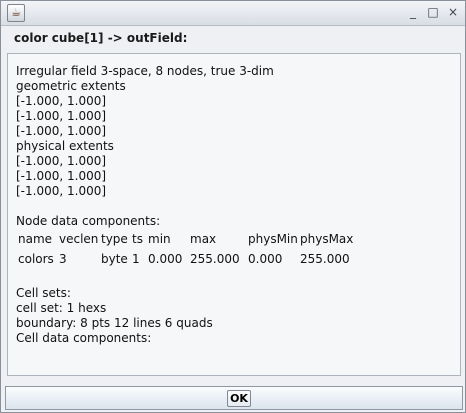  What do you see at coordinates (101, 38) in the screenshot?
I see `dialog-heading: color cube[1] -> outField:` at bounding box center [101, 38].